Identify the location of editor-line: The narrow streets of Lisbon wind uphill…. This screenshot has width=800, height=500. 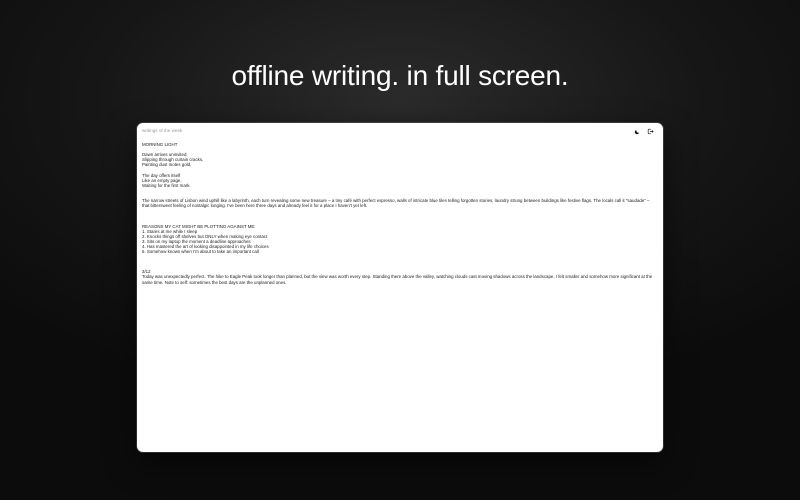
(396, 203).